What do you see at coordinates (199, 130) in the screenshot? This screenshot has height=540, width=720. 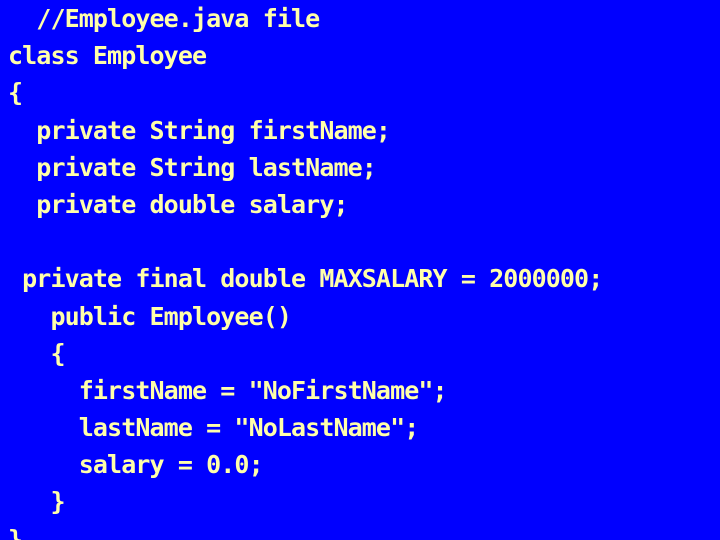 I see `code-line-field-firstname: private String firstName;` at bounding box center [199, 130].